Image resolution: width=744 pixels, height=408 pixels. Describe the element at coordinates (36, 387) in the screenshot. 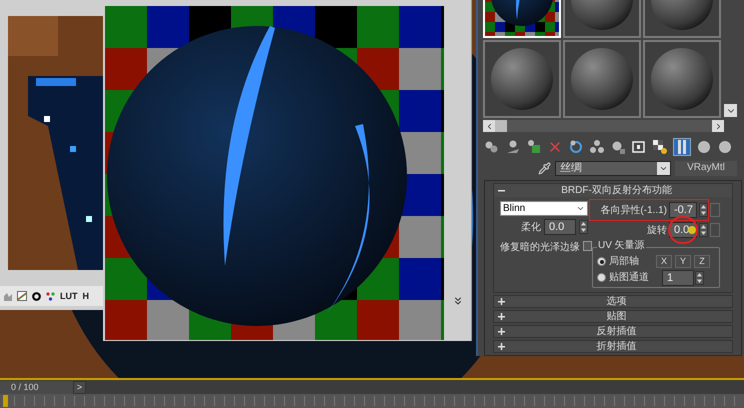

I see `frame-counter: 0 / 100` at that location.